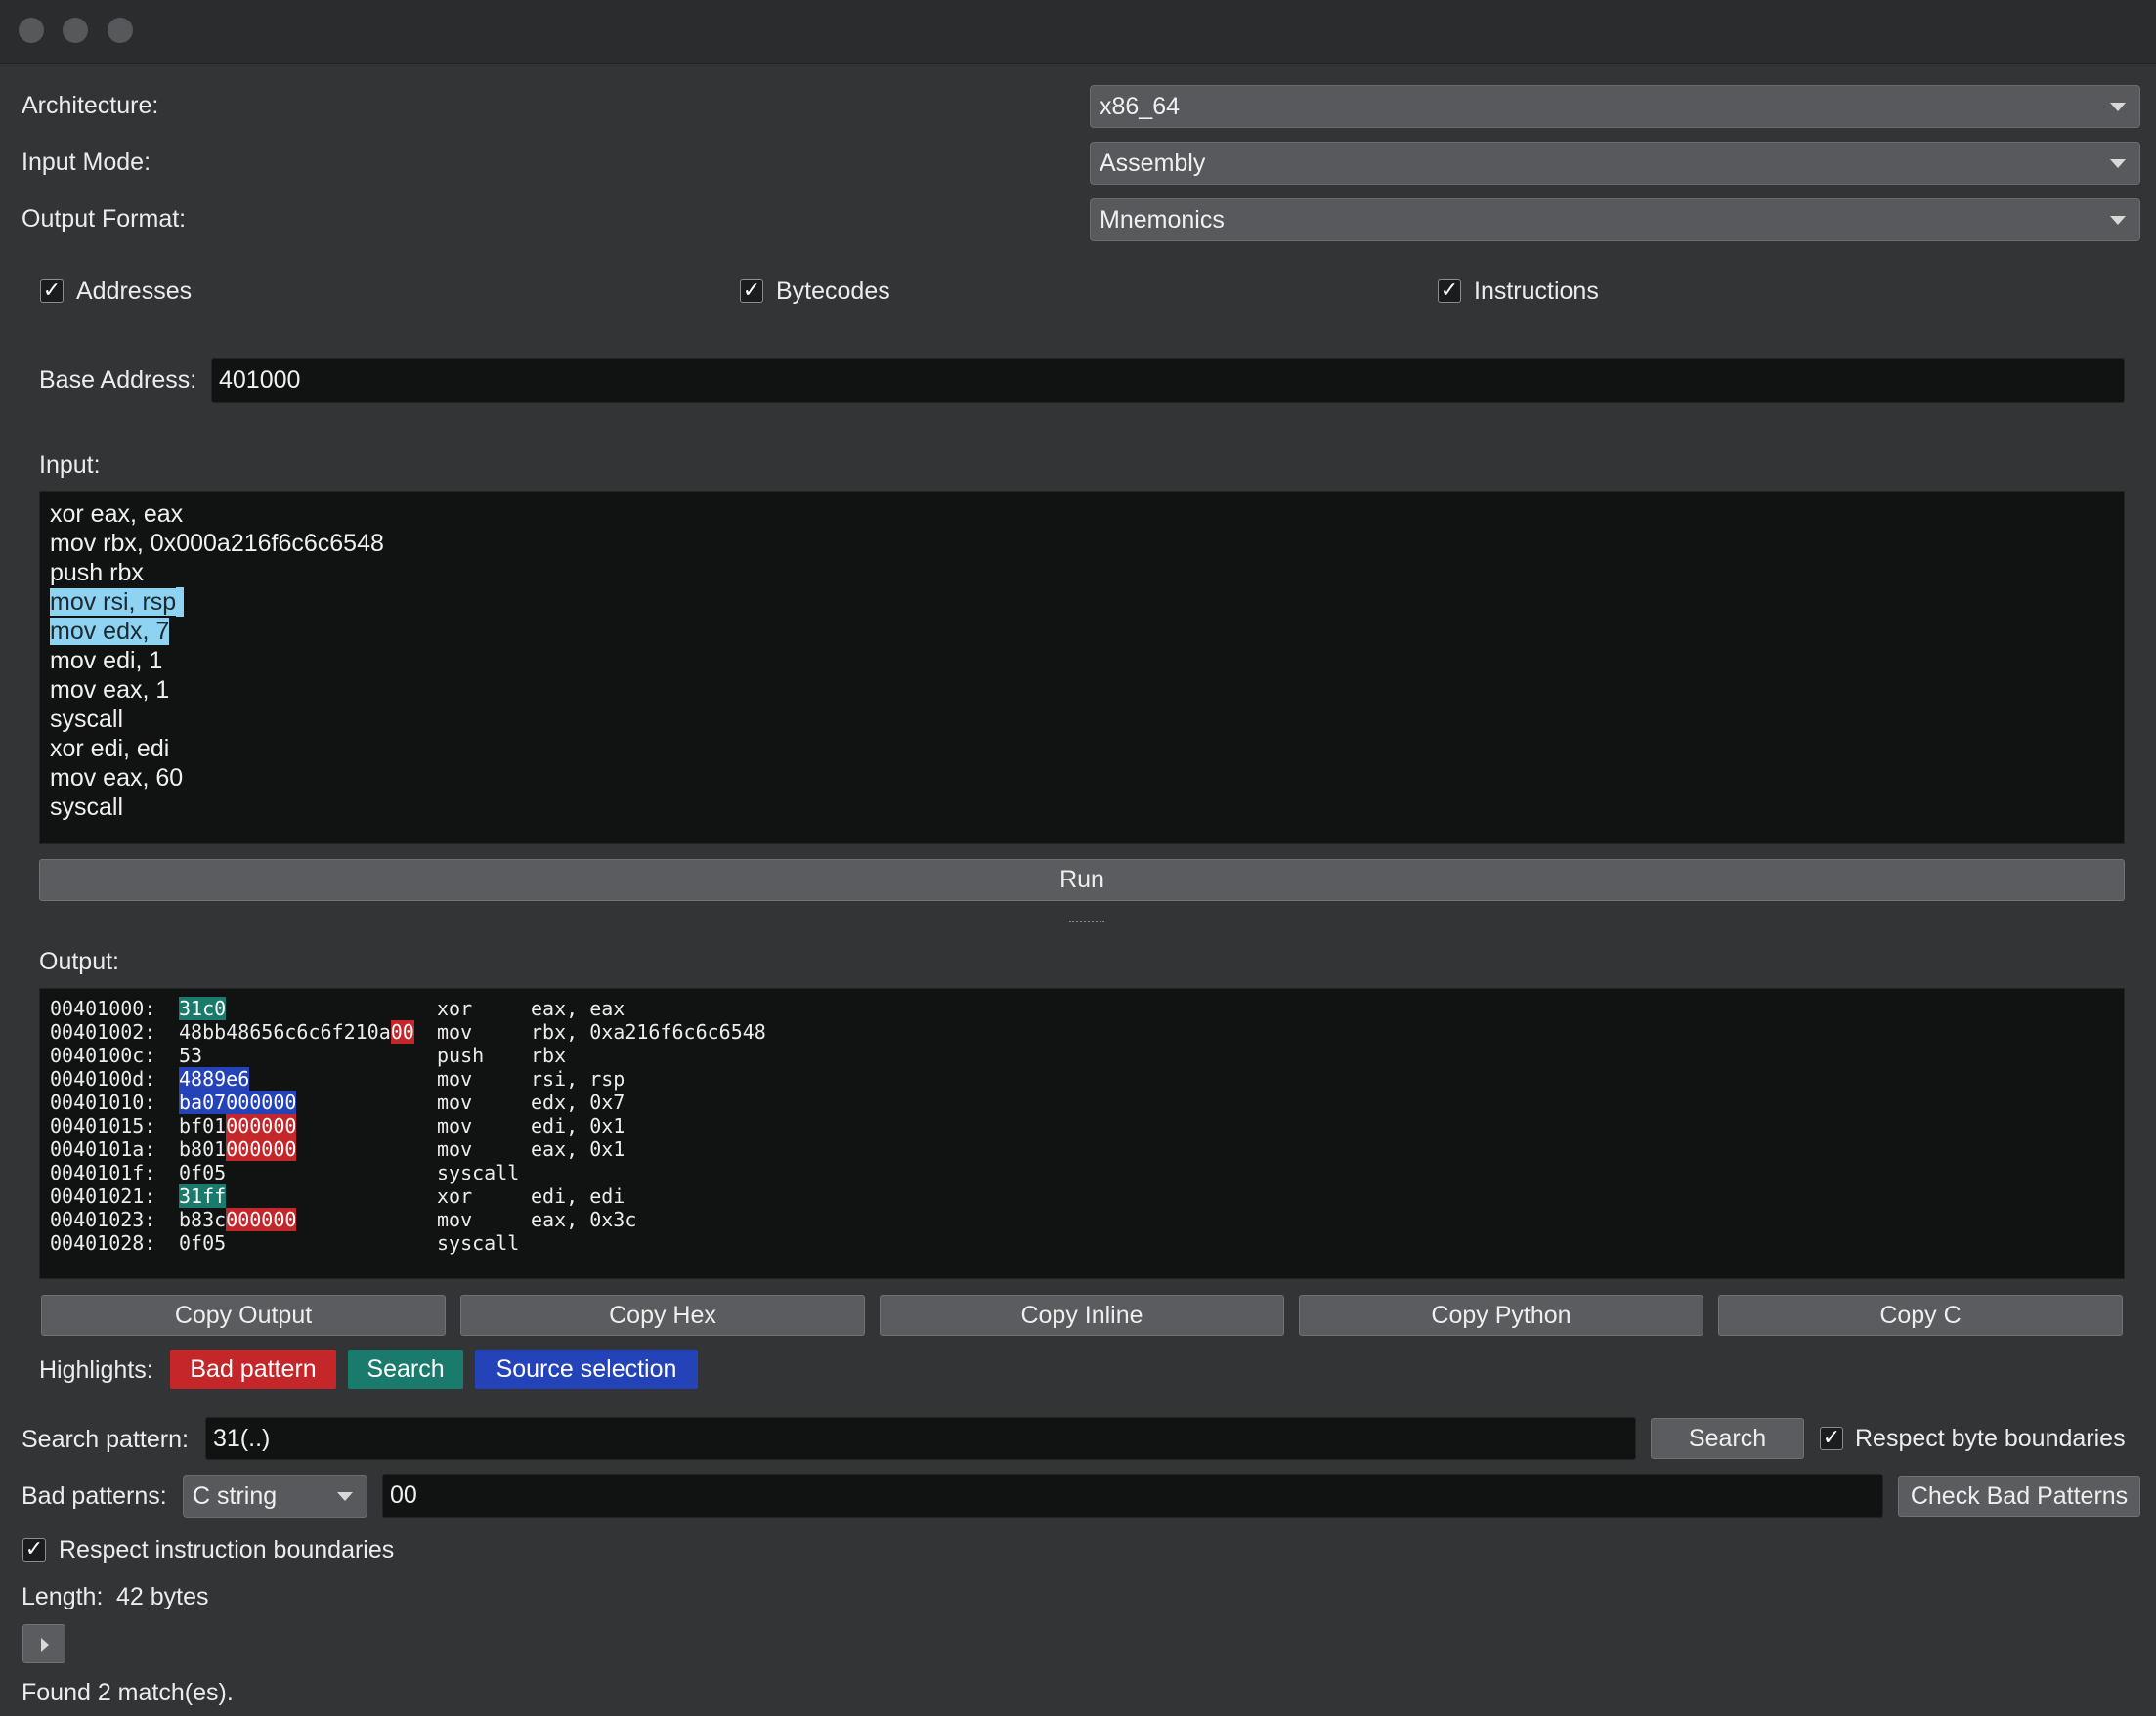 Image resolution: width=2156 pixels, height=1716 pixels. What do you see at coordinates (113, 602) in the screenshot?
I see `input-line-selected: mov rsi, rsp` at bounding box center [113, 602].